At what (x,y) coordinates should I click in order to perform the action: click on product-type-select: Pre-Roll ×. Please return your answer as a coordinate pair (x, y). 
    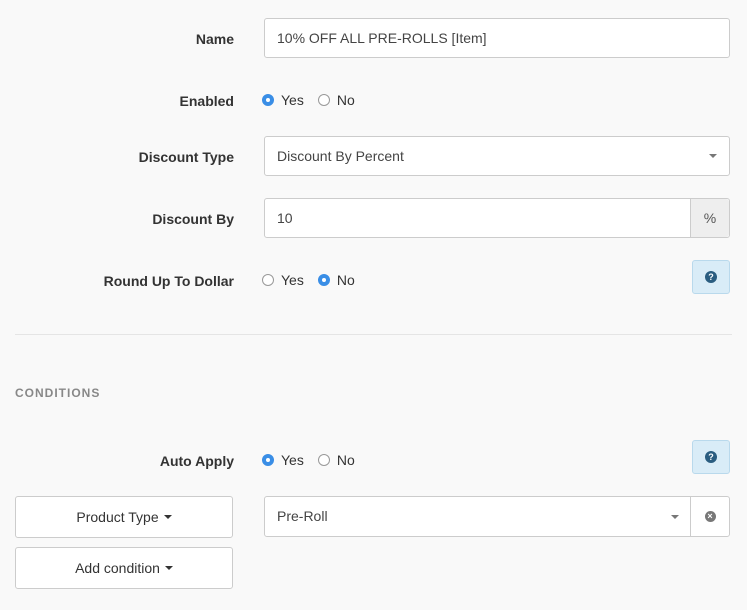
    Looking at the image, I should click on (497, 516).